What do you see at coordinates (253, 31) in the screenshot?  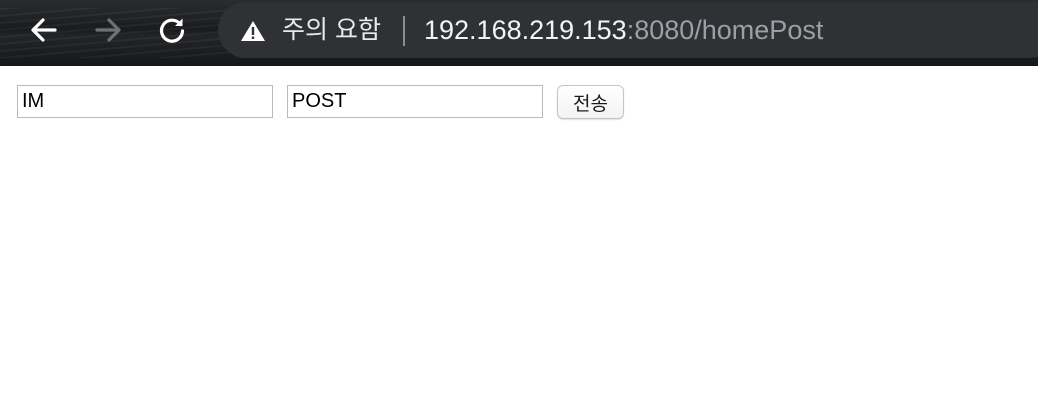 I see `warning-triangle-icon` at bounding box center [253, 31].